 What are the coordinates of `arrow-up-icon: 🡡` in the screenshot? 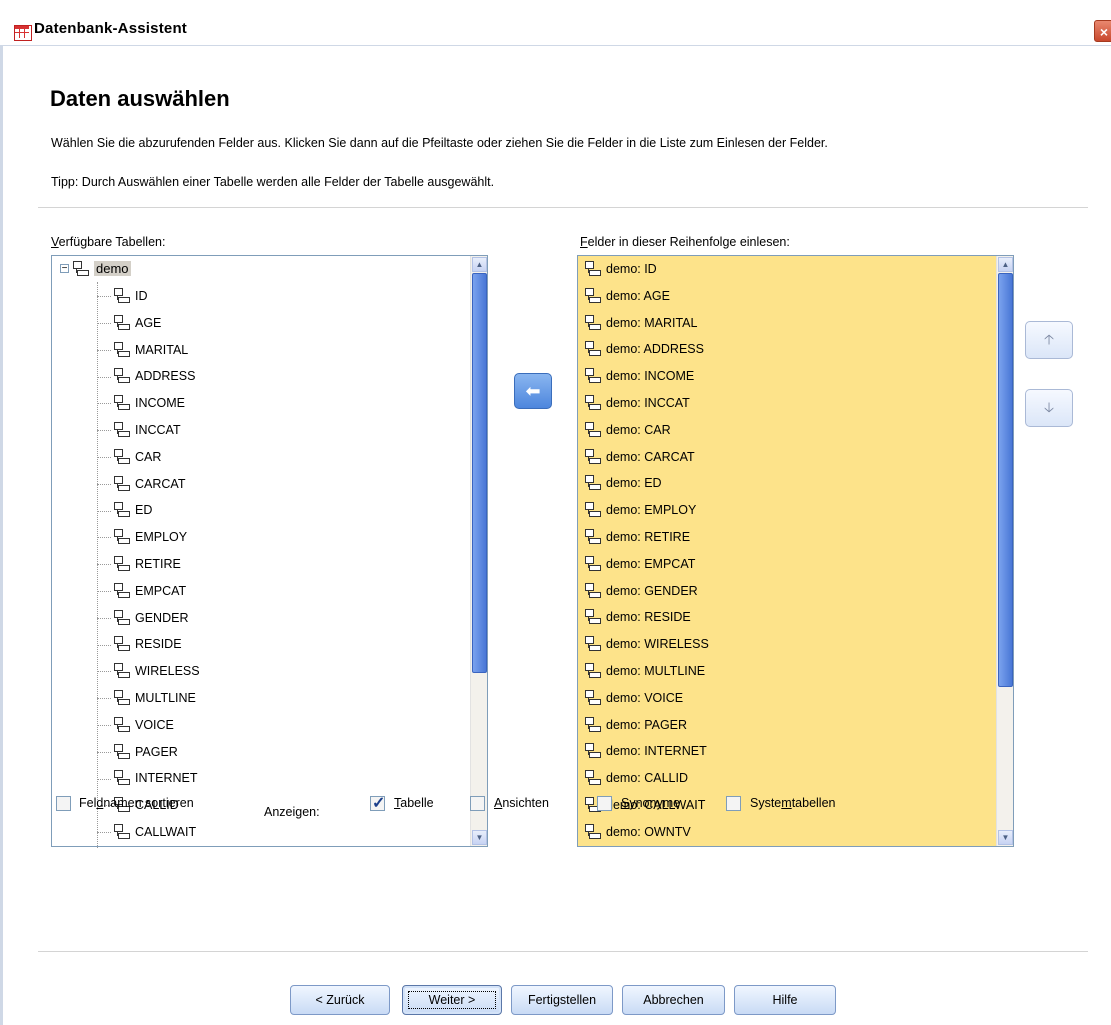 It's located at (1049, 339).